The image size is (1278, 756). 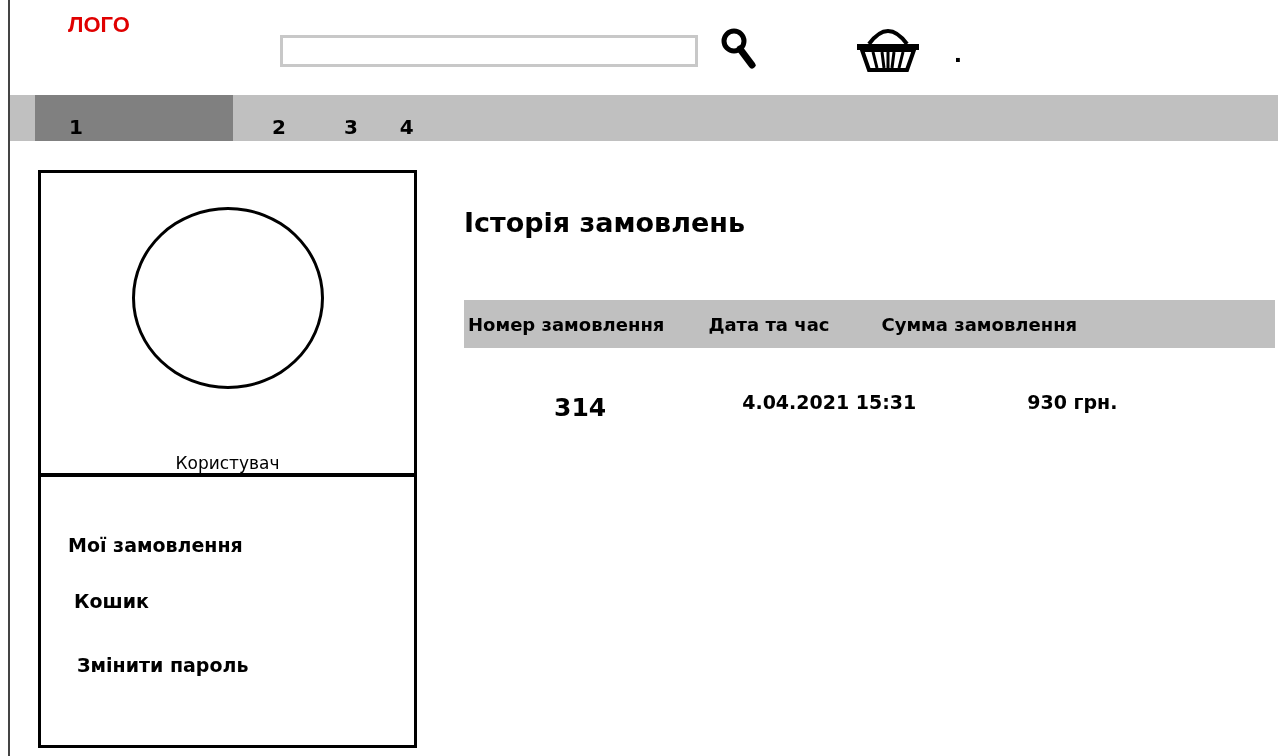 What do you see at coordinates (769, 324) in the screenshot?
I see `column-header: Дата та час` at bounding box center [769, 324].